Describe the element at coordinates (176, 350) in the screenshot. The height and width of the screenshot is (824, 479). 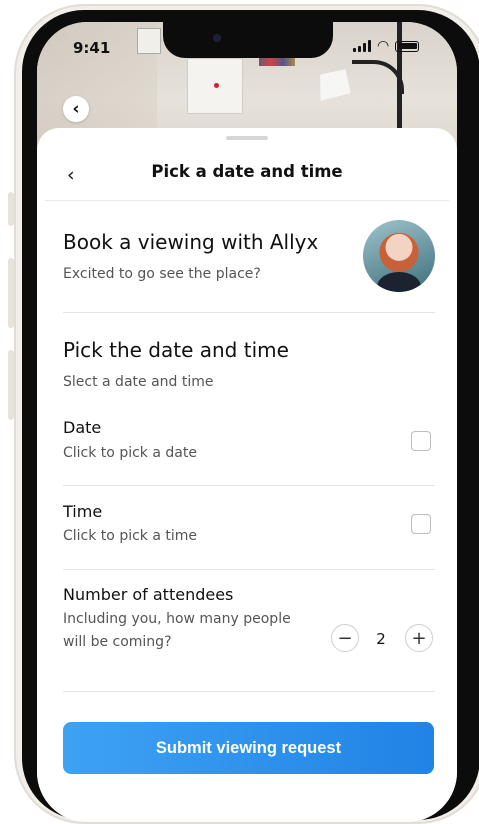
I see `section-title: Pick the date and time` at that location.